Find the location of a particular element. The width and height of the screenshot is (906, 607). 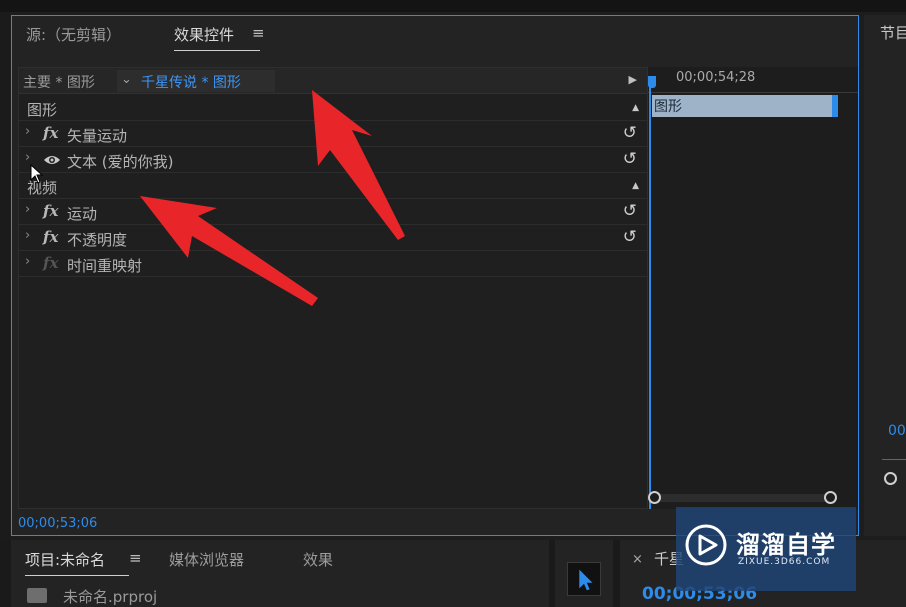

effect-row-motion: › fx 运动 ↺ is located at coordinates (333, 212).